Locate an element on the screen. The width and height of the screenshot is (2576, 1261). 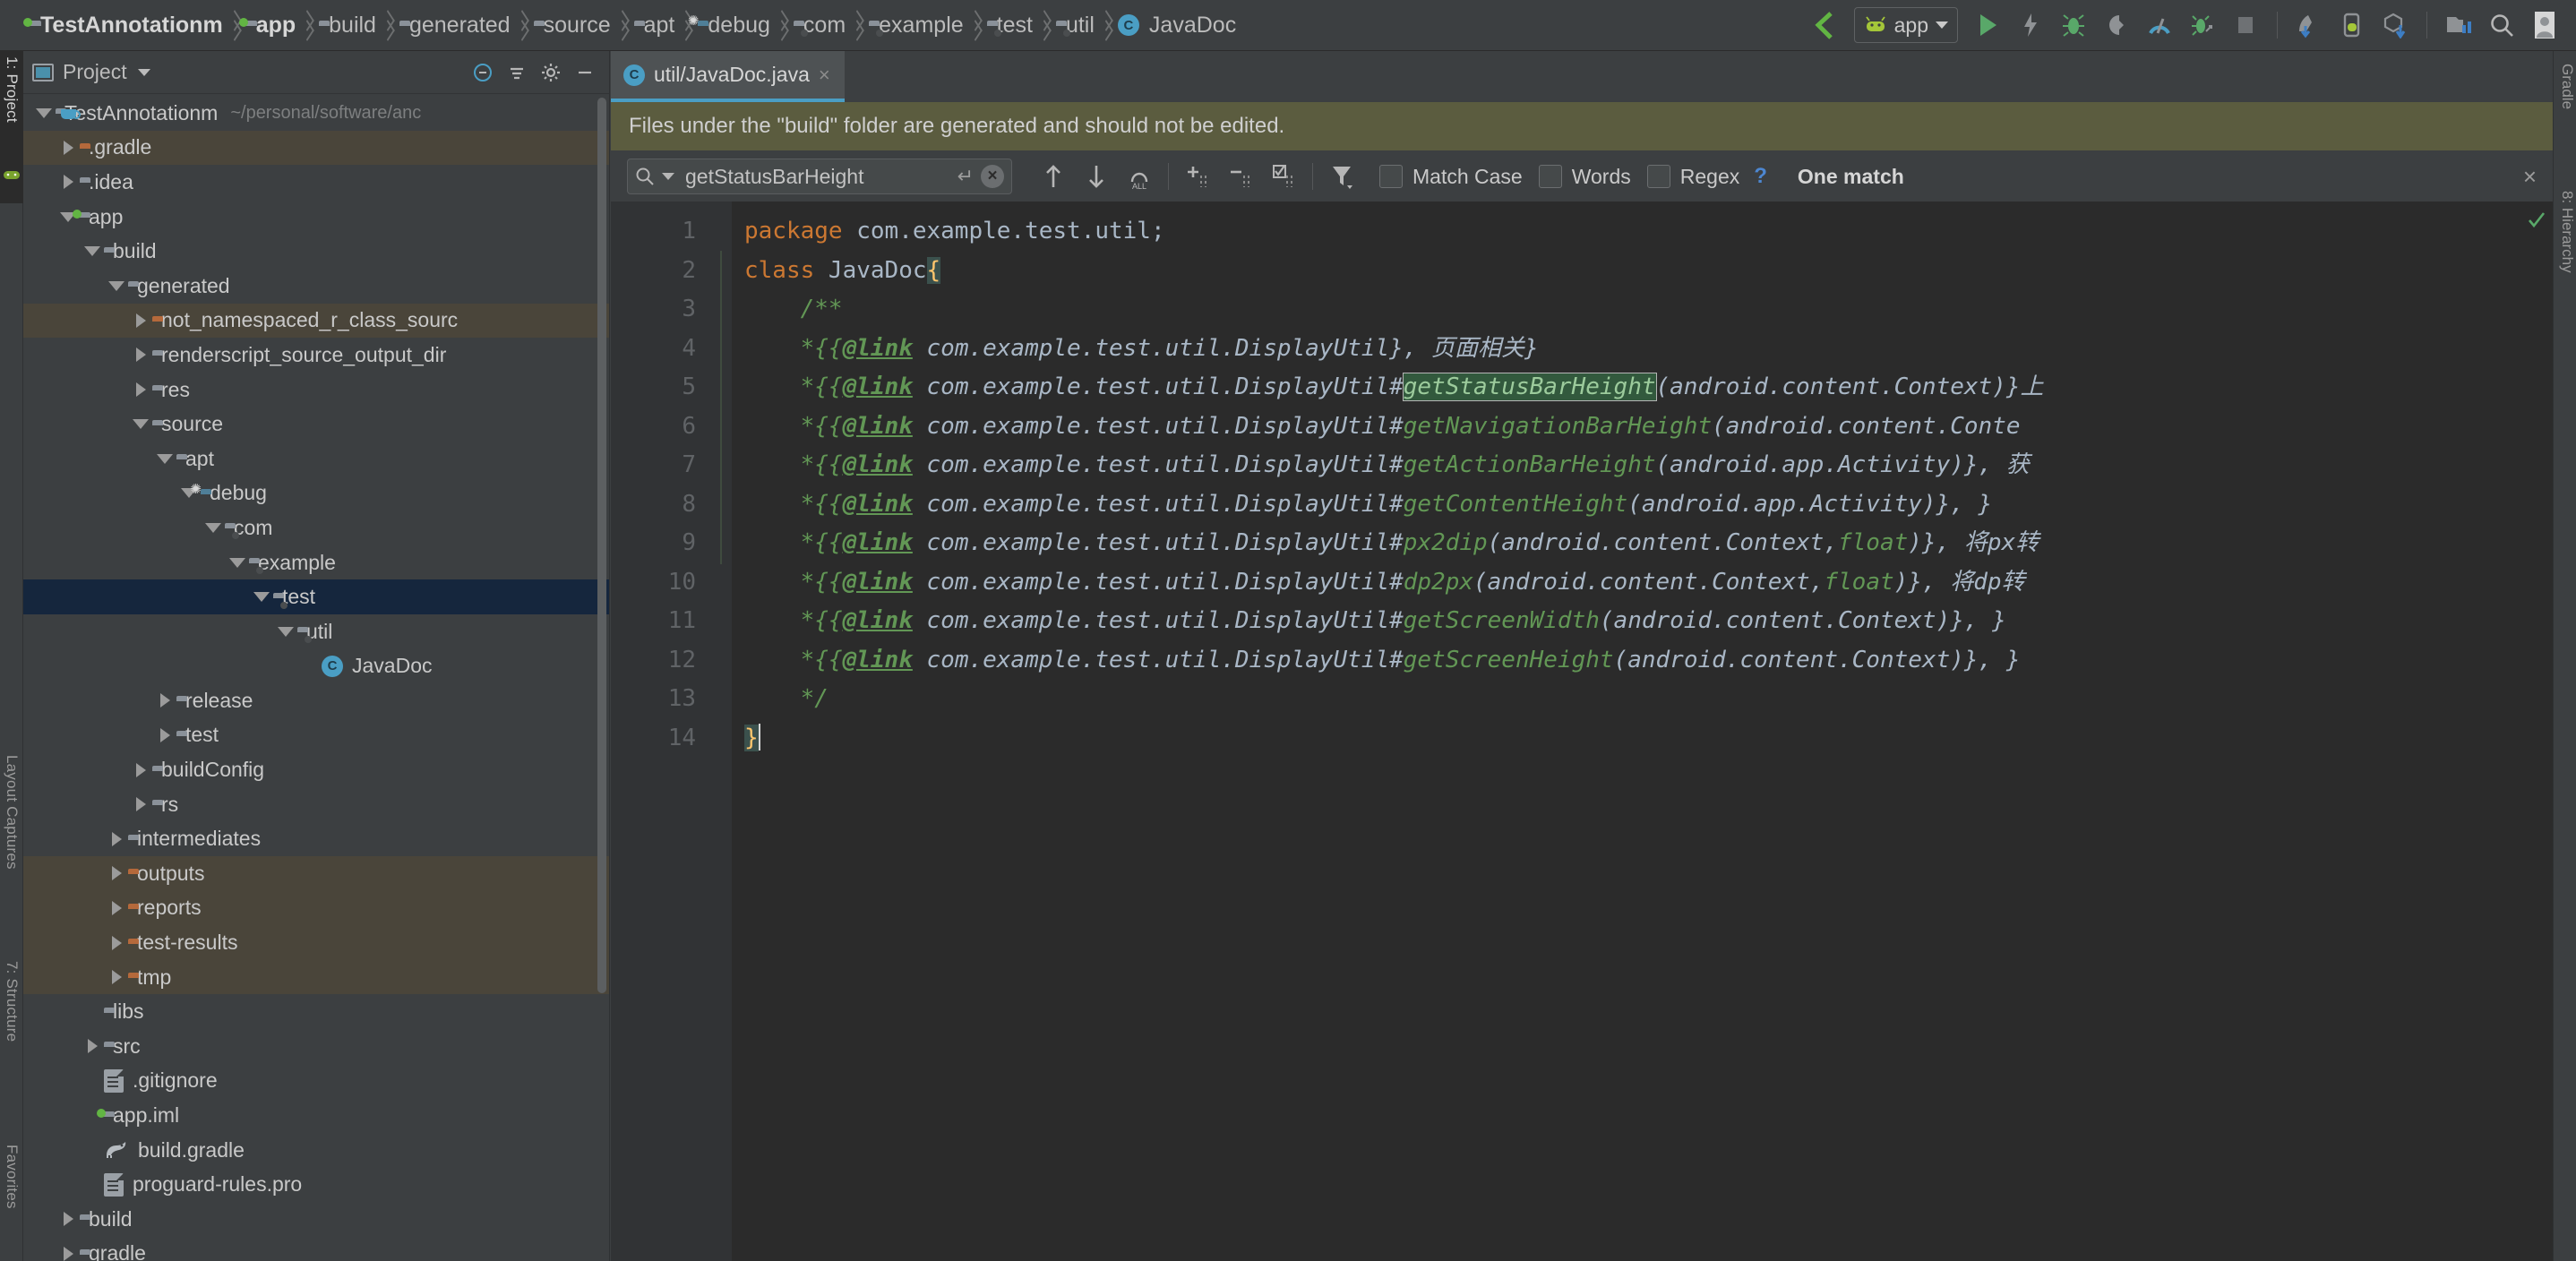
back-icon is located at coordinates (1824, 25).